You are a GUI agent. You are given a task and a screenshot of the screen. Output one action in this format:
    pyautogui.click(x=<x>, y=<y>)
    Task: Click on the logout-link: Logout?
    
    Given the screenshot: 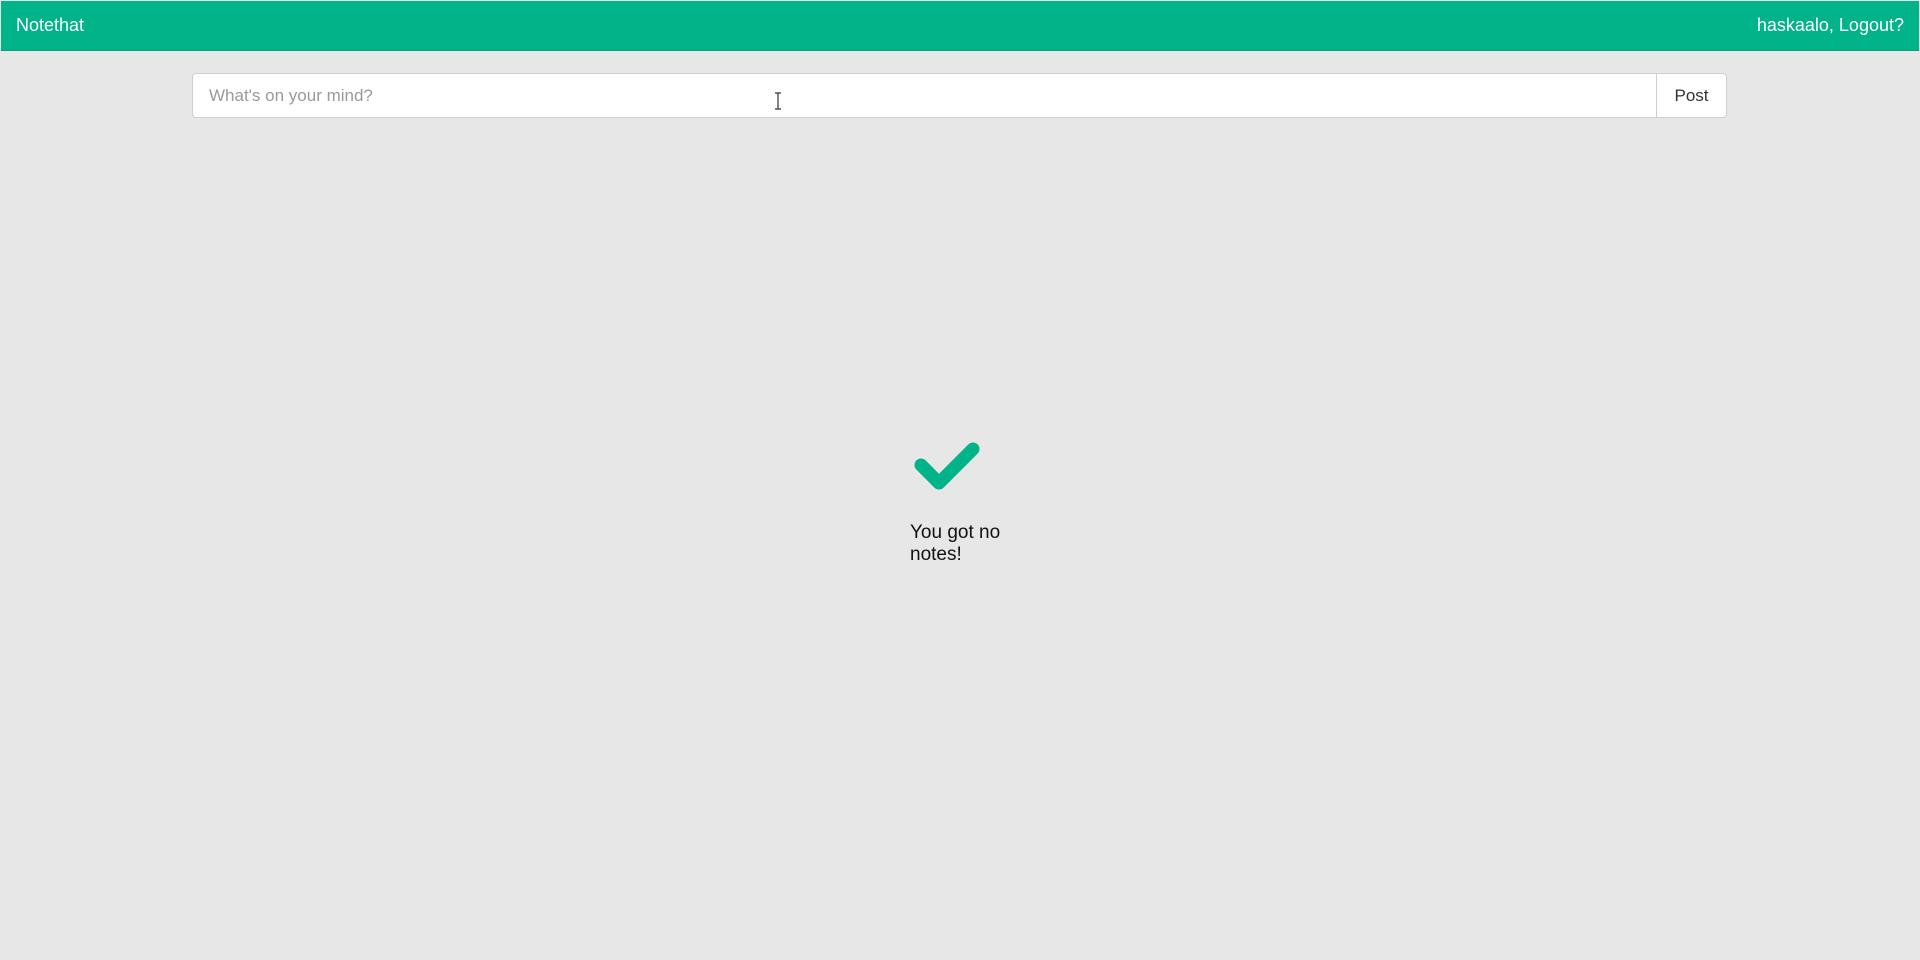 What is the action you would take?
    pyautogui.click(x=1871, y=25)
    